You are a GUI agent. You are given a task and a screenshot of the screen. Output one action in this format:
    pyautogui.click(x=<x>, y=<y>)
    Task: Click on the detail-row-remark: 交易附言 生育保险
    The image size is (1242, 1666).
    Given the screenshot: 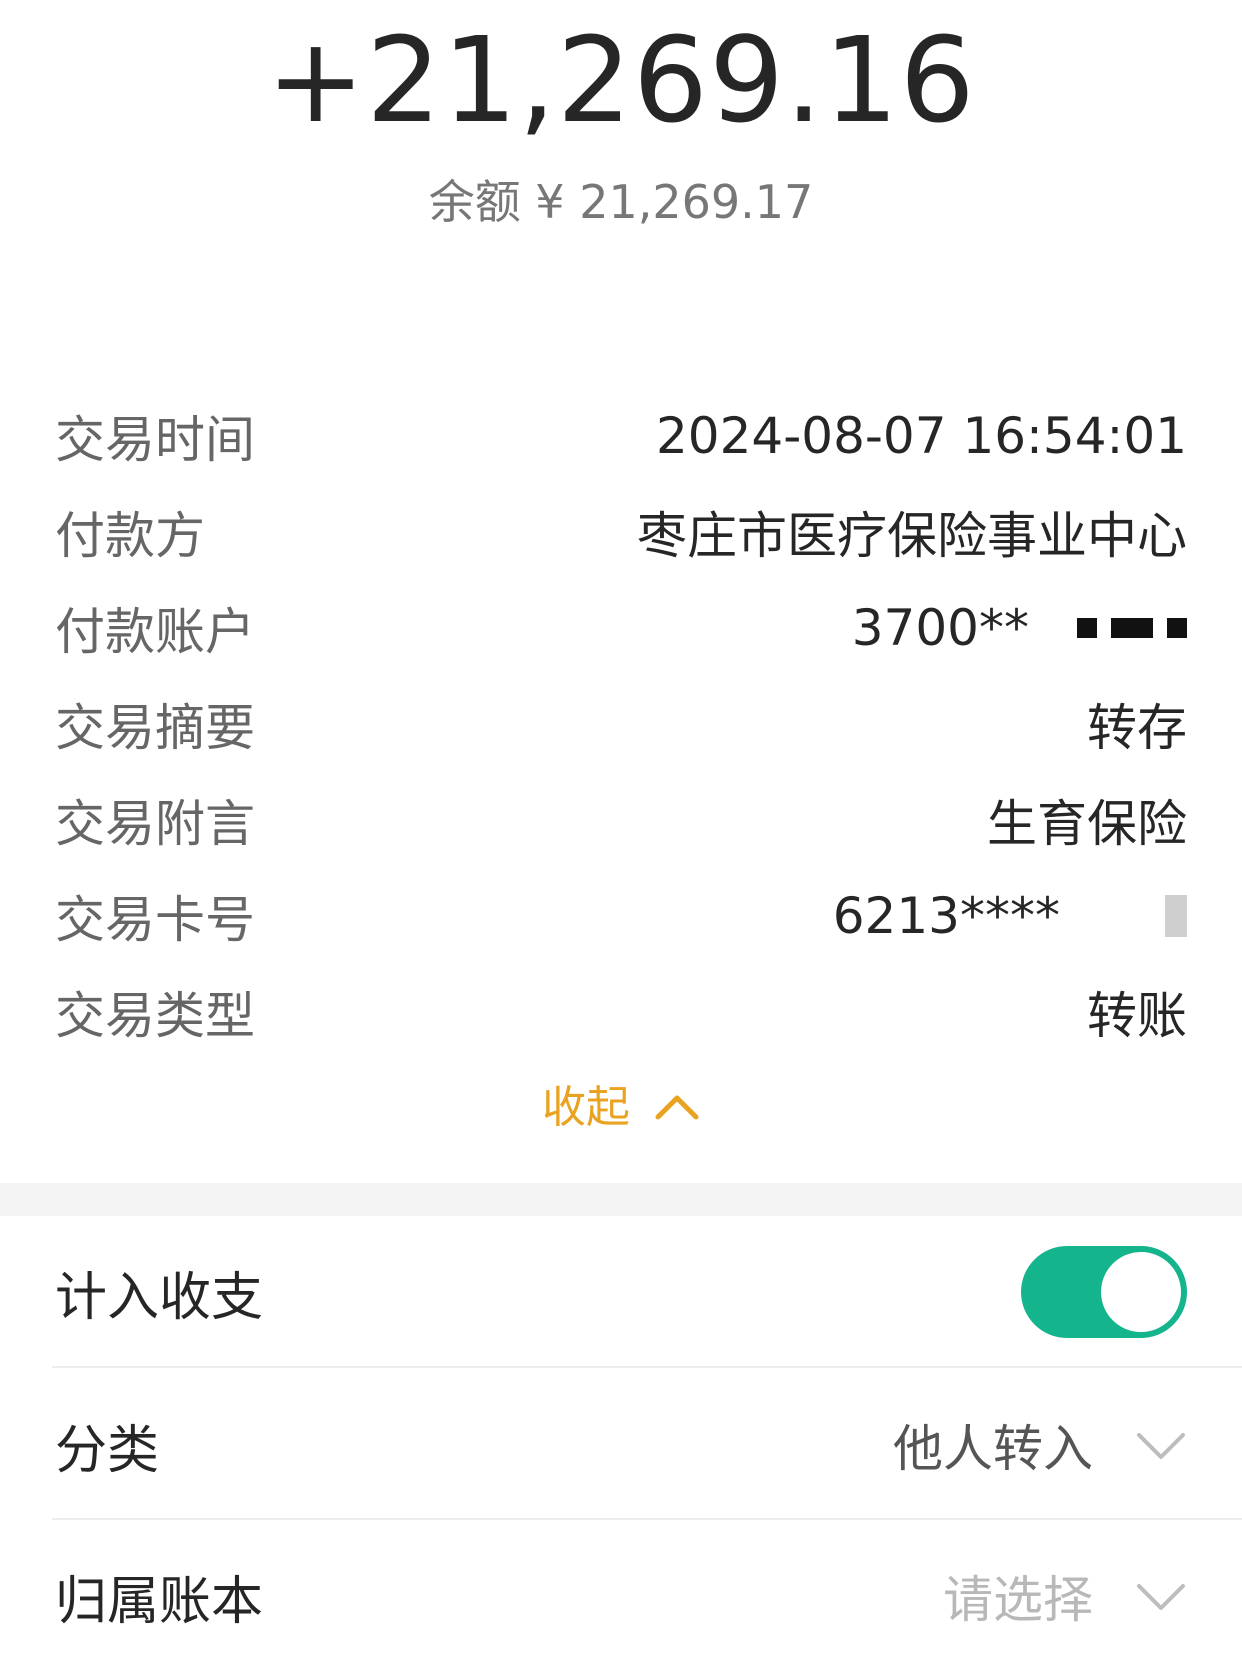 What is the action you would take?
    pyautogui.click(x=621, y=820)
    